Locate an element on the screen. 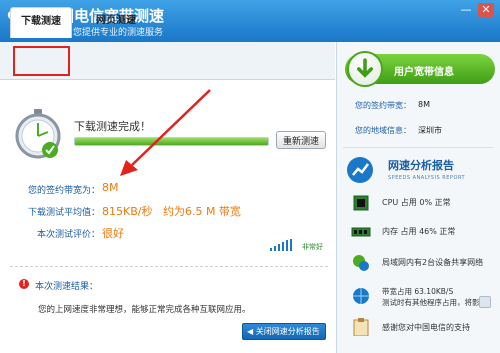  section-divider is located at coordinates (169, 266).